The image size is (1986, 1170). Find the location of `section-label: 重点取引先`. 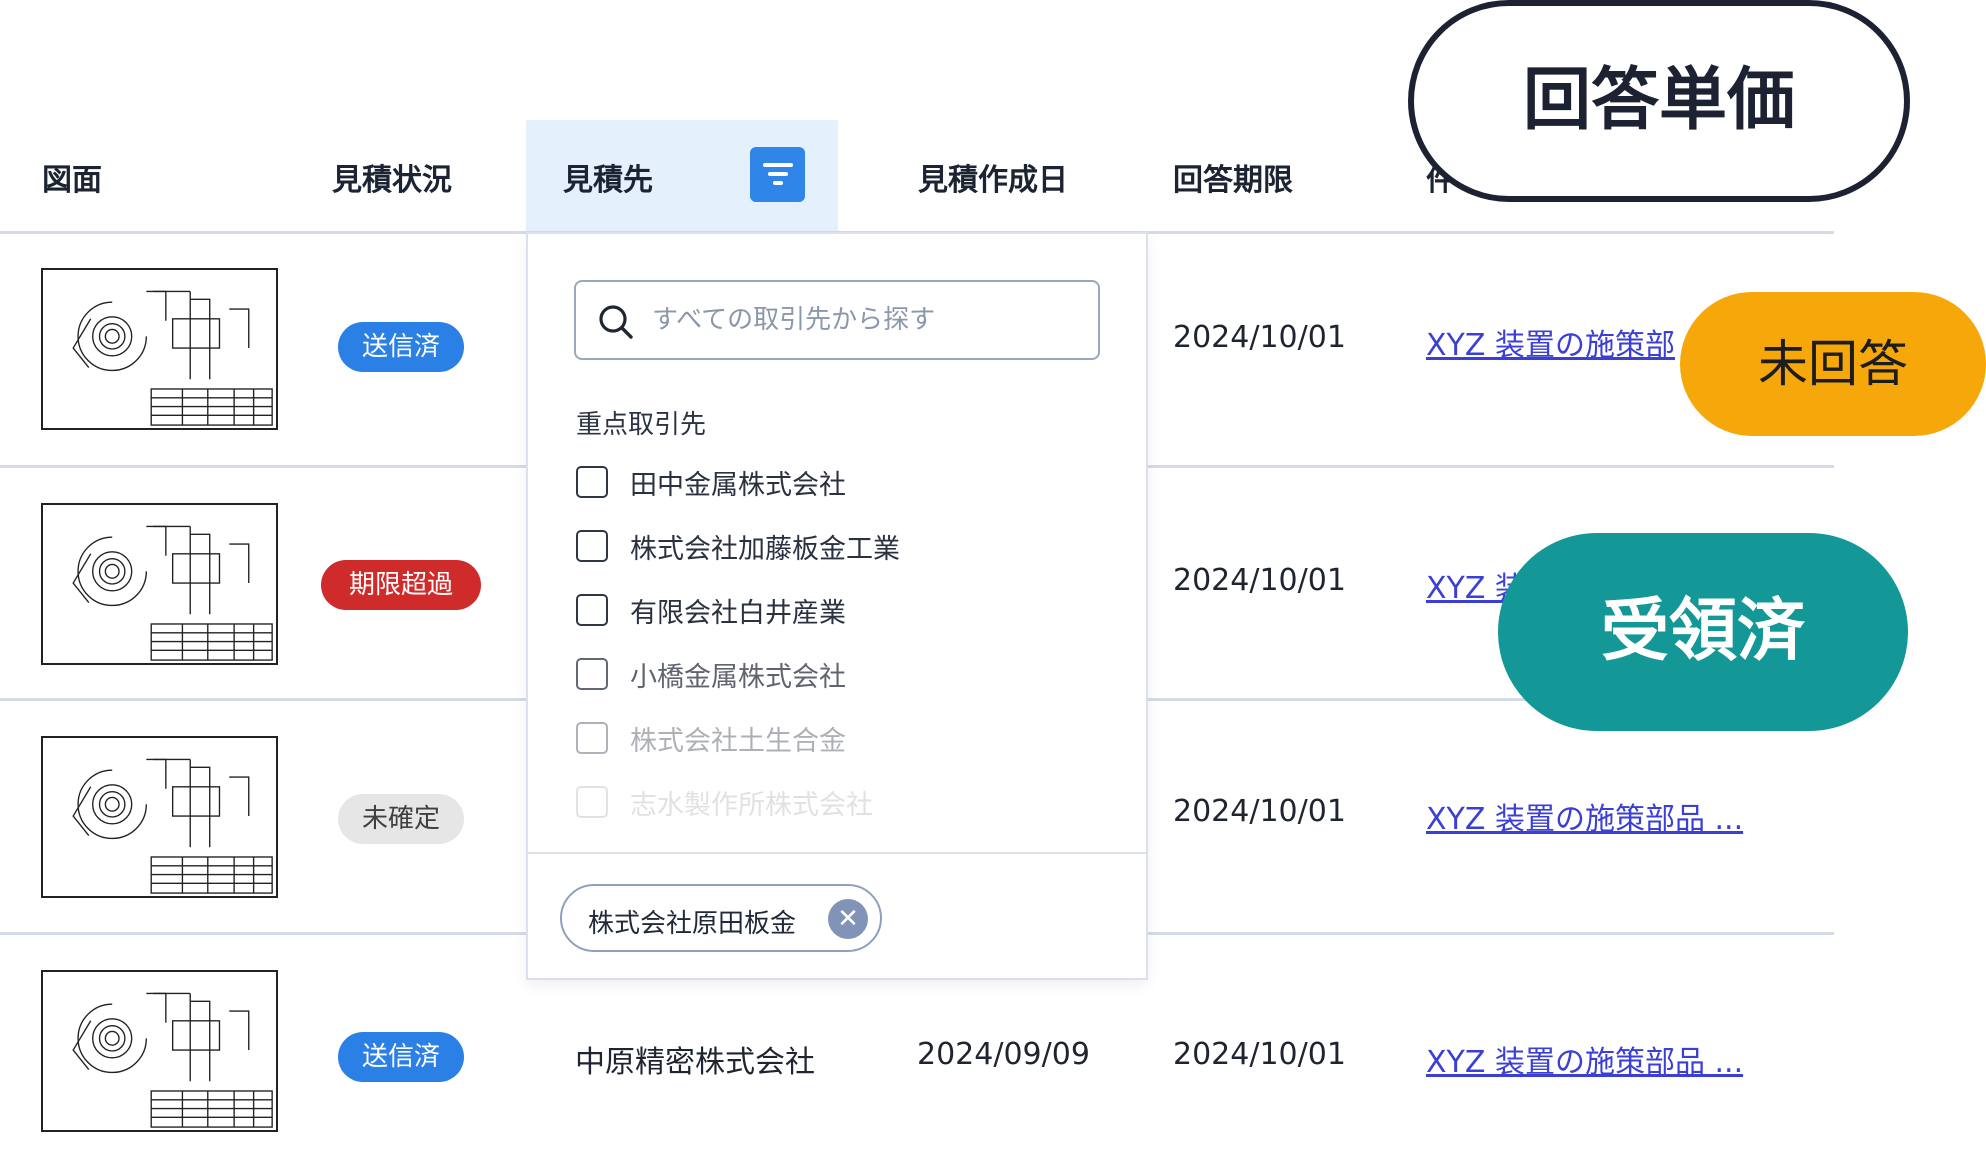

section-label: 重点取引先 is located at coordinates (641, 425).